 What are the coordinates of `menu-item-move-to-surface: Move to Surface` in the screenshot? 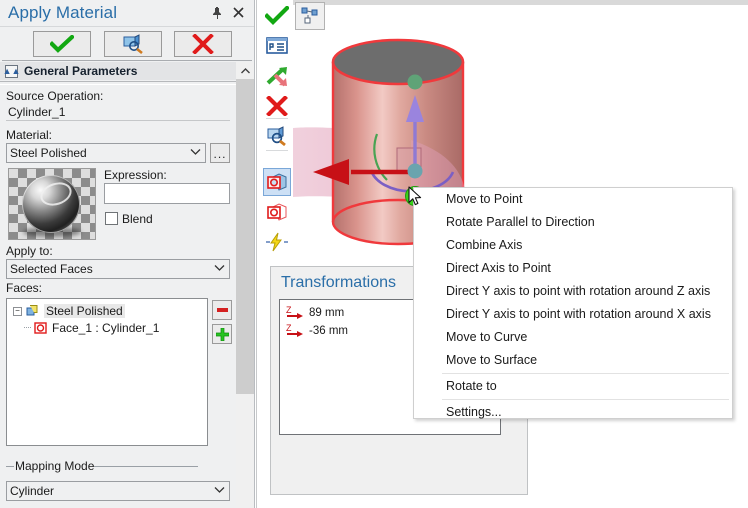 It's located at (573, 360).